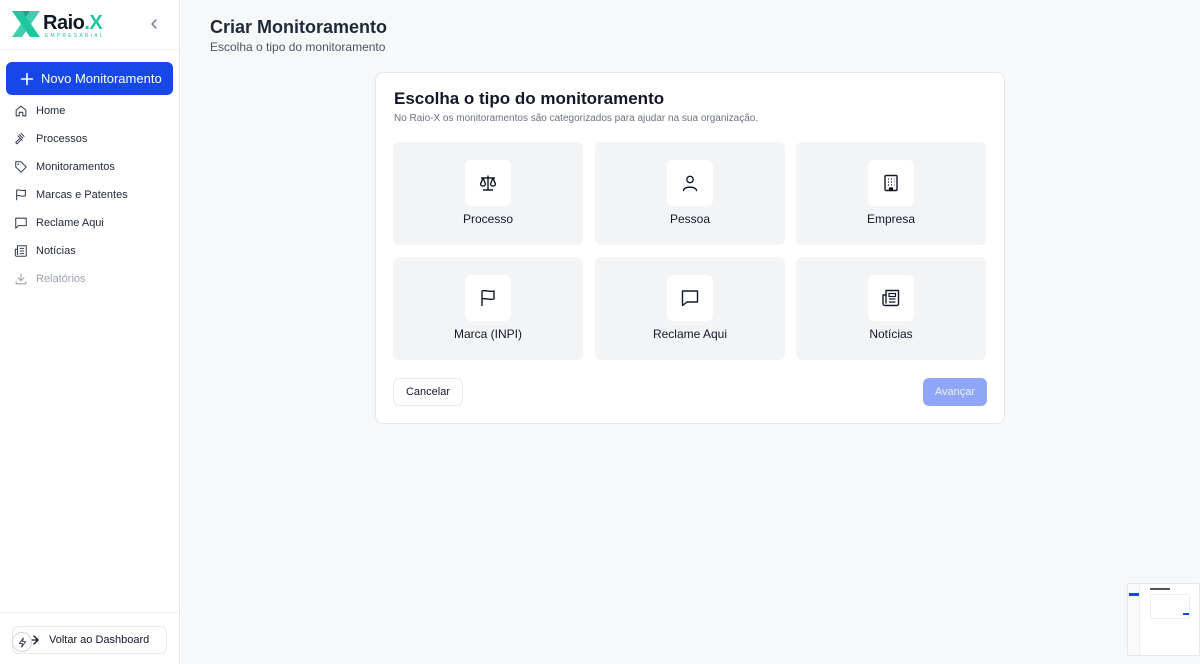 This screenshot has height=664, width=1200. I want to click on sidebar-item-processos: Processos, so click(89, 139).